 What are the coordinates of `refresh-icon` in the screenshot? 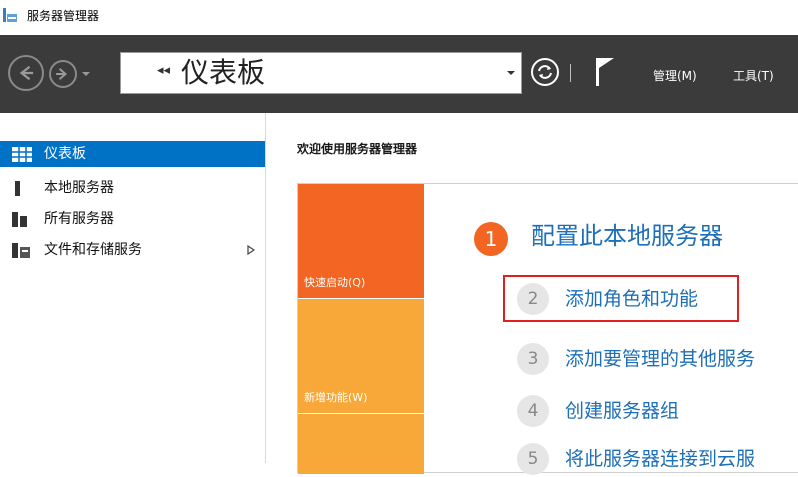 It's located at (545, 72).